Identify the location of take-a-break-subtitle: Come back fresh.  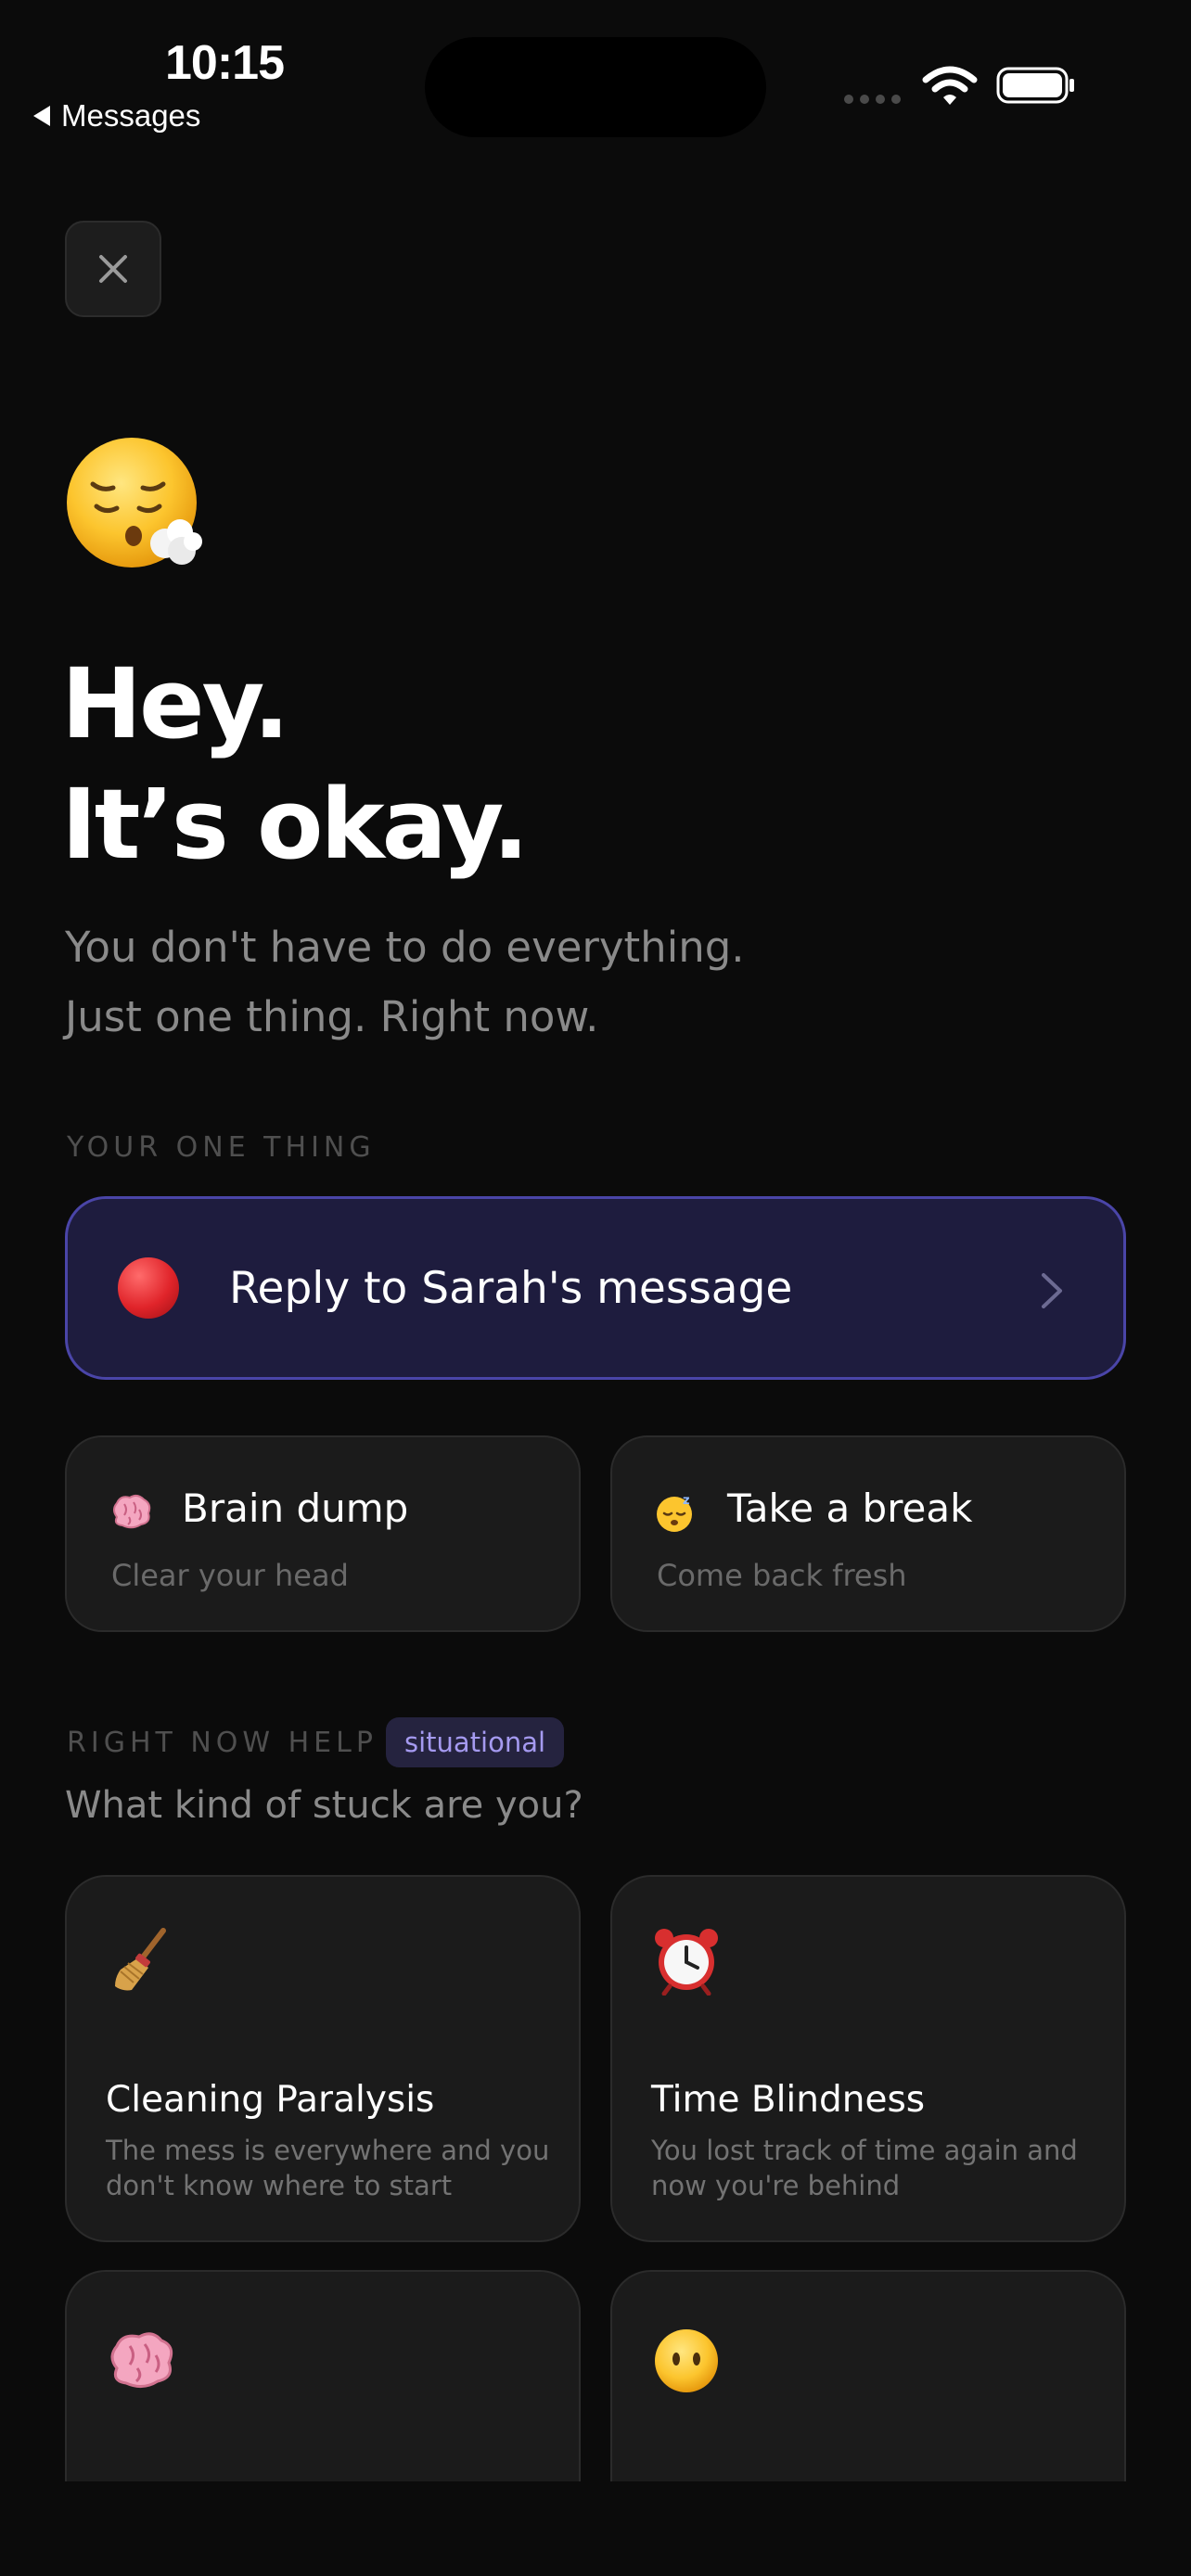
(782, 1575).